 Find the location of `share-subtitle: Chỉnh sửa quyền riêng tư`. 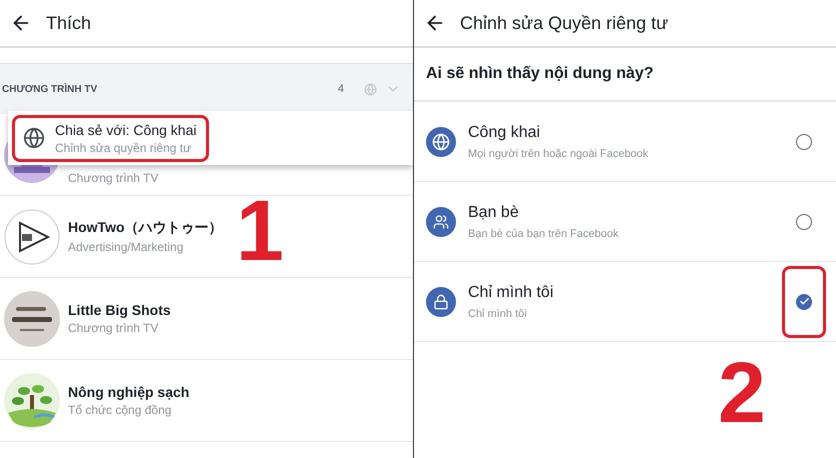

share-subtitle: Chỉnh sửa quyền riêng tư is located at coordinates (123, 147).